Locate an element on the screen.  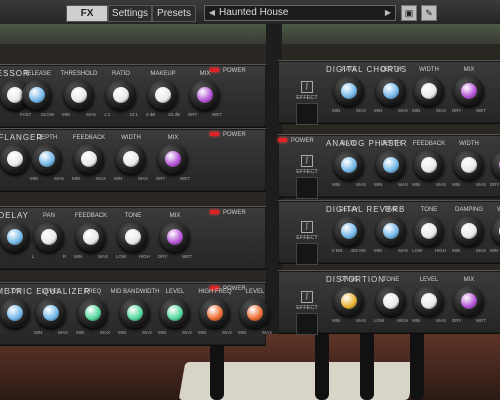
preset-next-button: ▶ is located at coordinates (388, 13).